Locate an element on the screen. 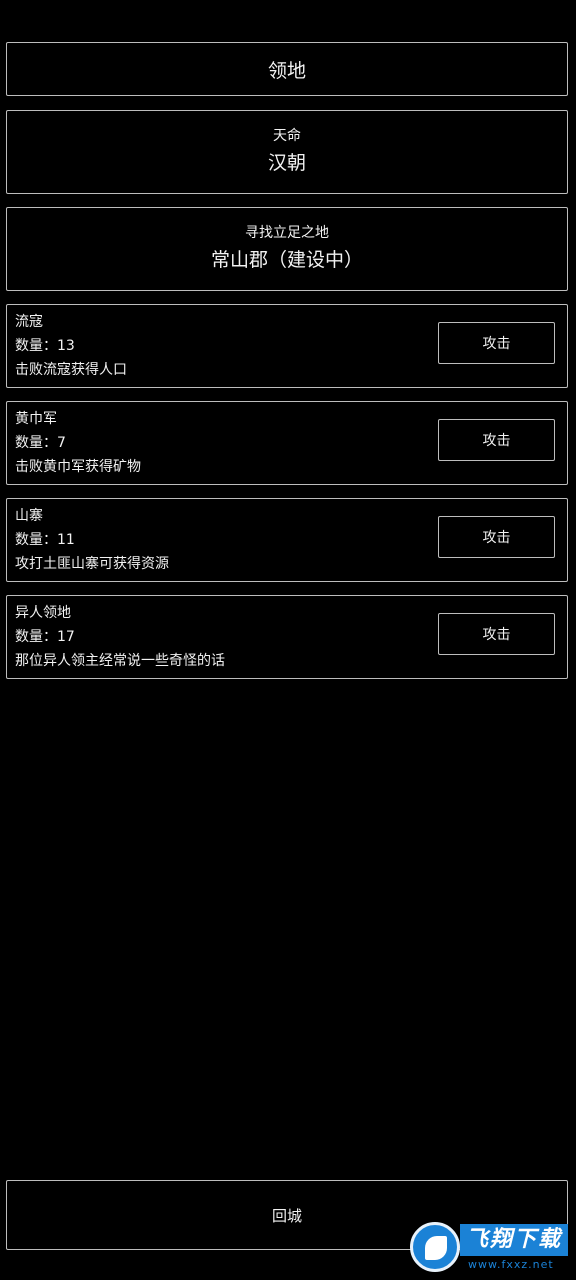 The height and width of the screenshot is (1280, 576). enemy-description: 击败黄巾军获得矿物 is located at coordinates (78, 467).